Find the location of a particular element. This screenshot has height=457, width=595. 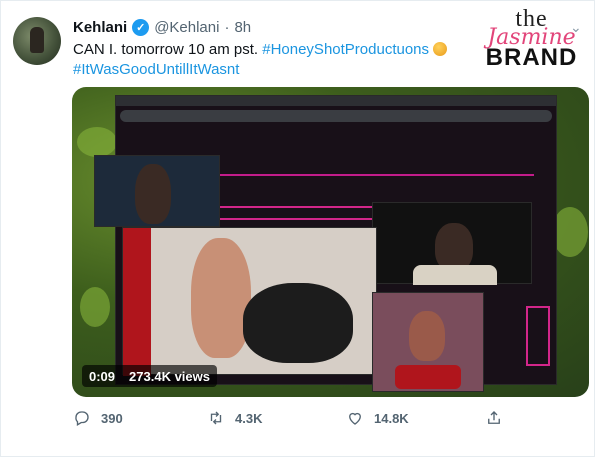

video-views: 273.4K views is located at coordinates (169, 376).